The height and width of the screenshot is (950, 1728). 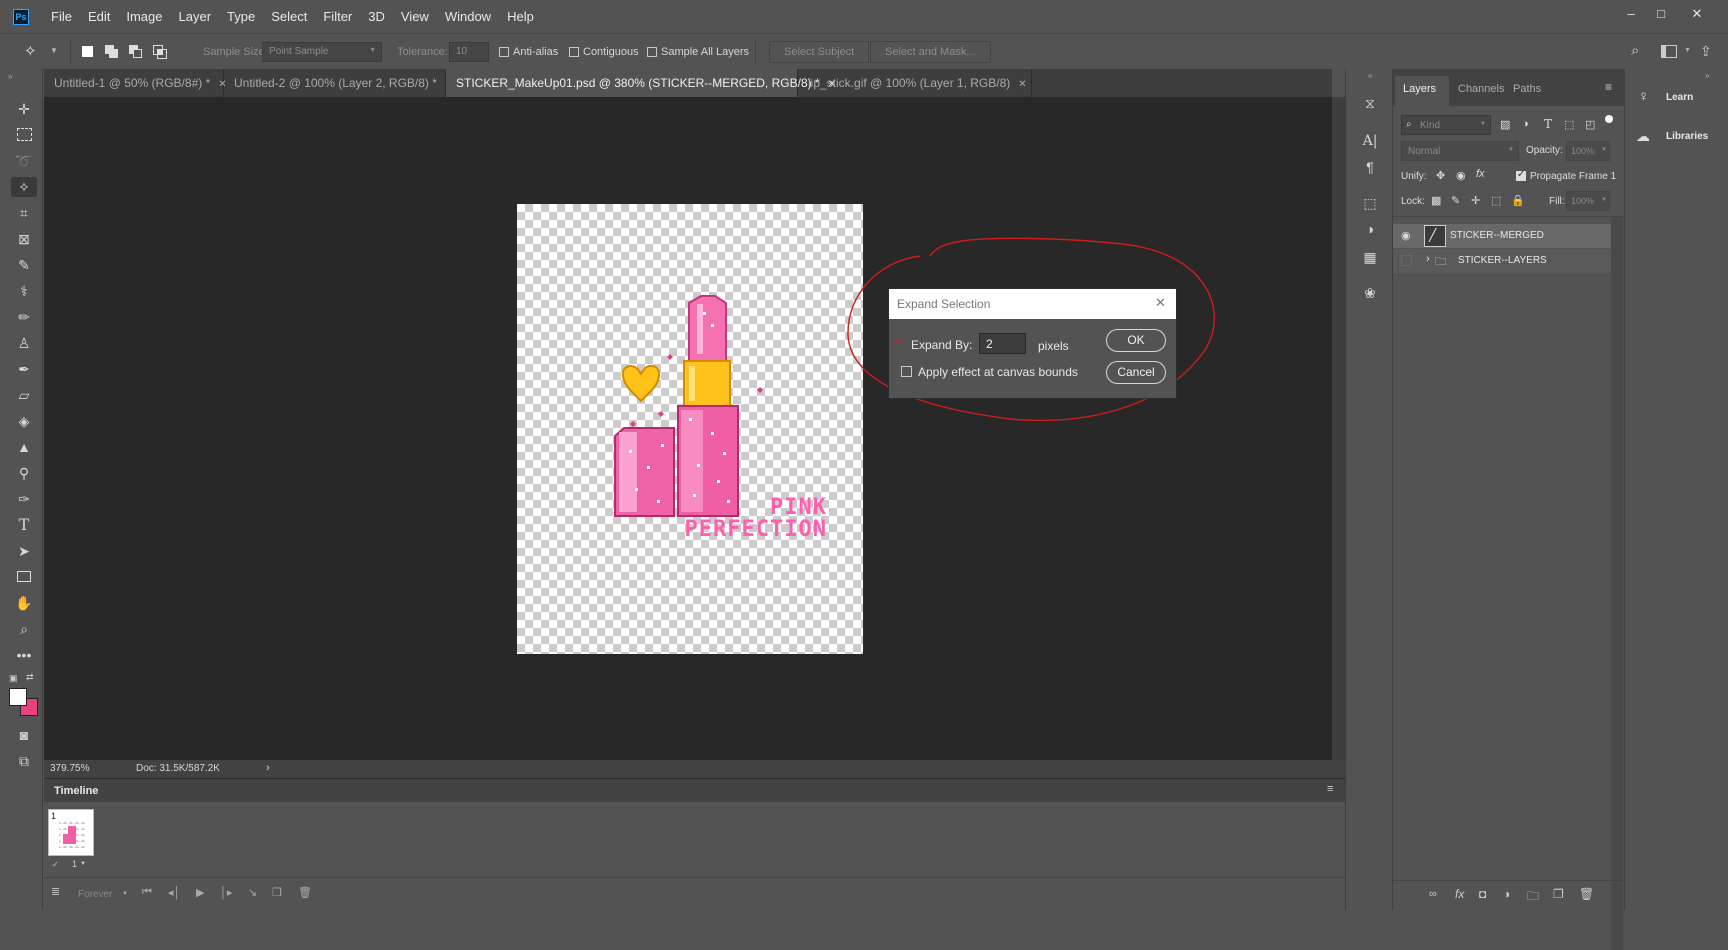 What do you see at coordinates (1586, 894) in the screenshot?
I see `delete-layer-icon: 🗑` at bounding box center [1586, 894].